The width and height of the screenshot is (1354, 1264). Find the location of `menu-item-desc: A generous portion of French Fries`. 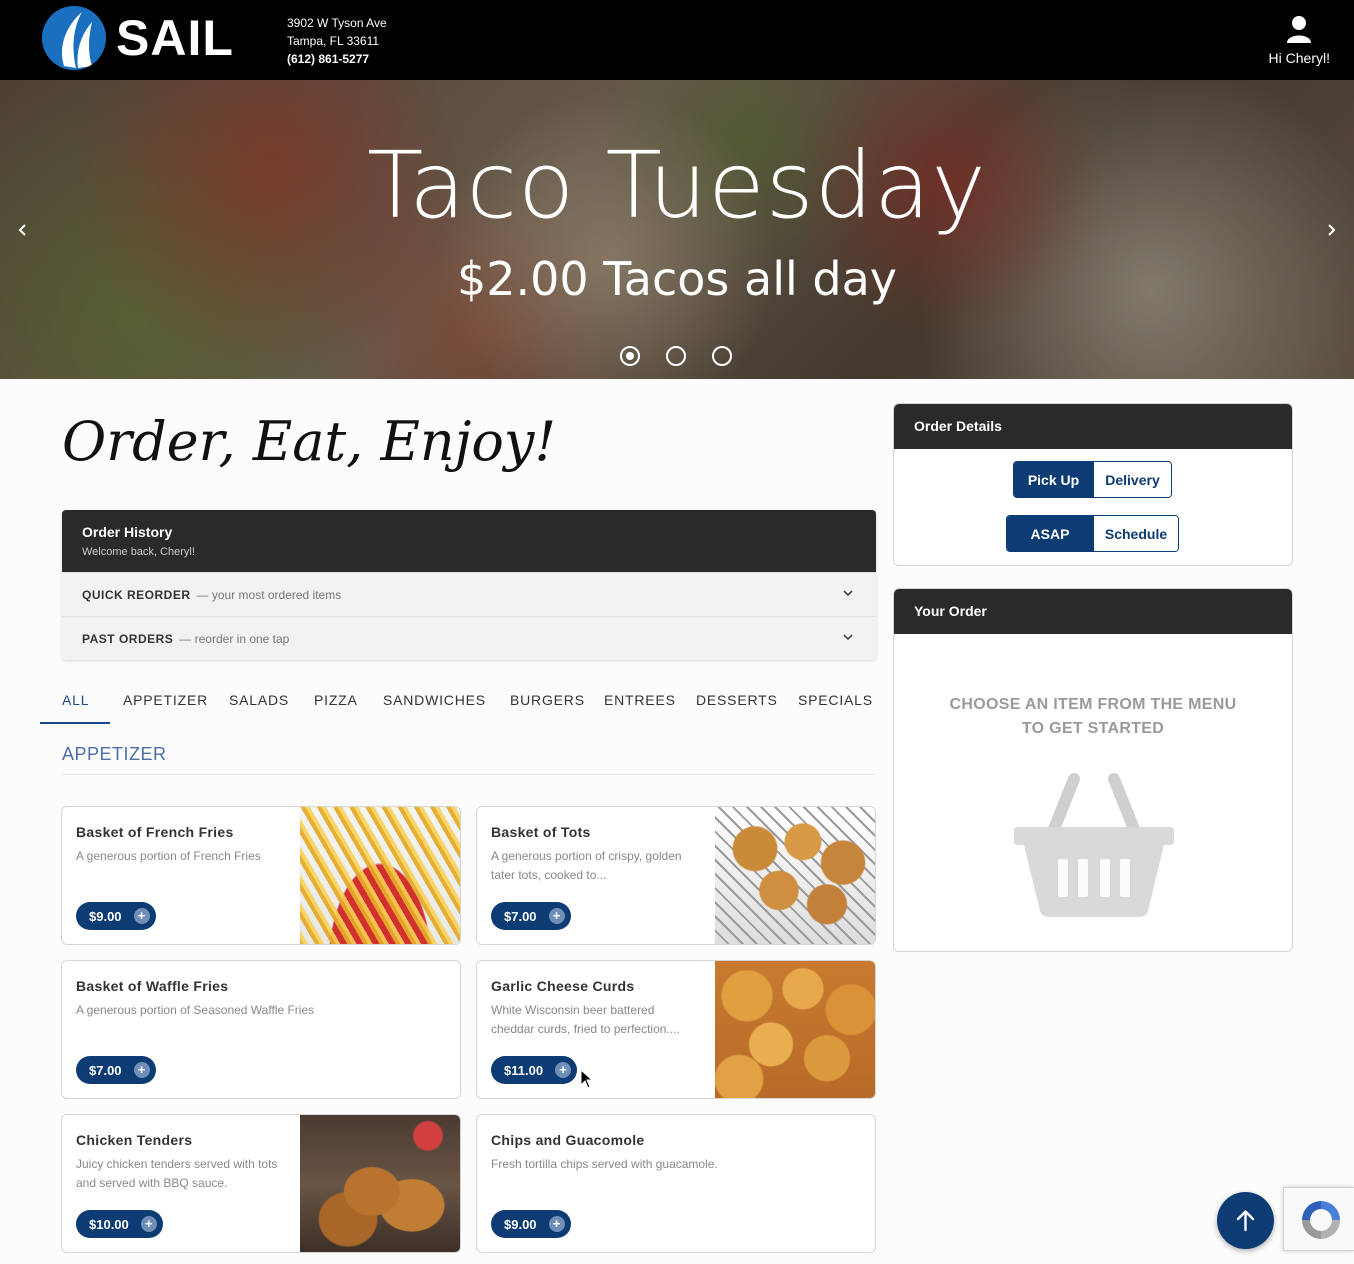

menu-item-desc: A generous portion of French Fries is located at coordinates (168, 856).